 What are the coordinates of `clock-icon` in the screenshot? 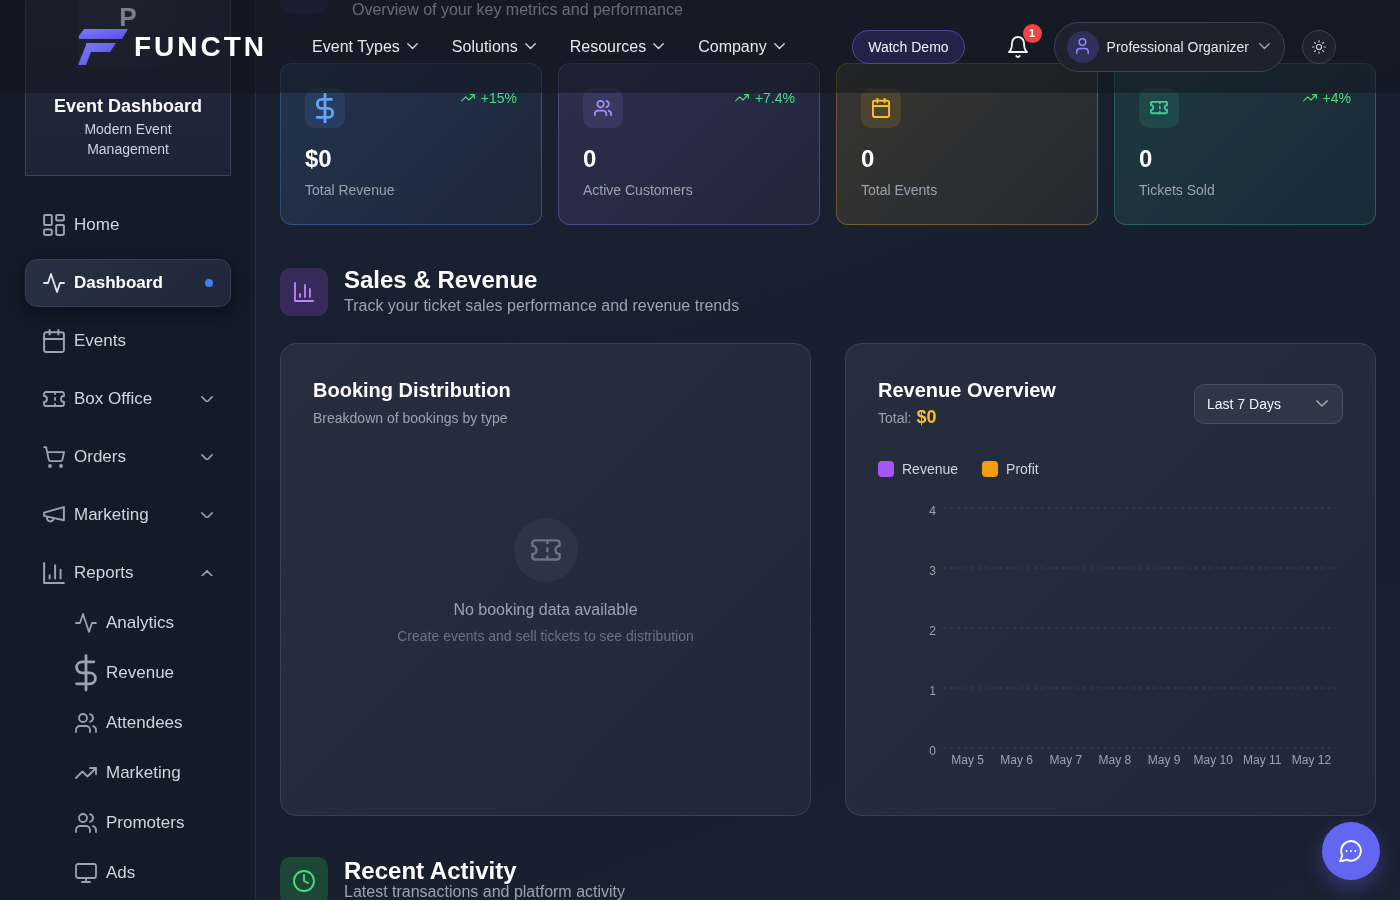 It's located at (304, 878).